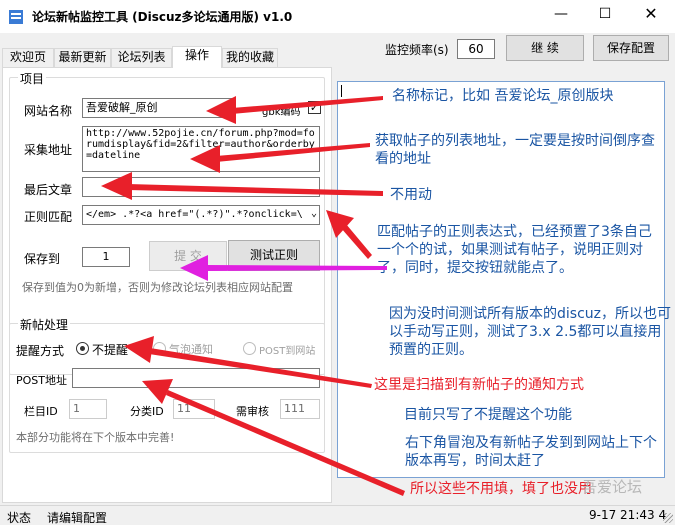  What do you see at coordinates (41, 380) in the screenshot?
I see `post-url-label: POST地址` at bounding box center [41, 380].